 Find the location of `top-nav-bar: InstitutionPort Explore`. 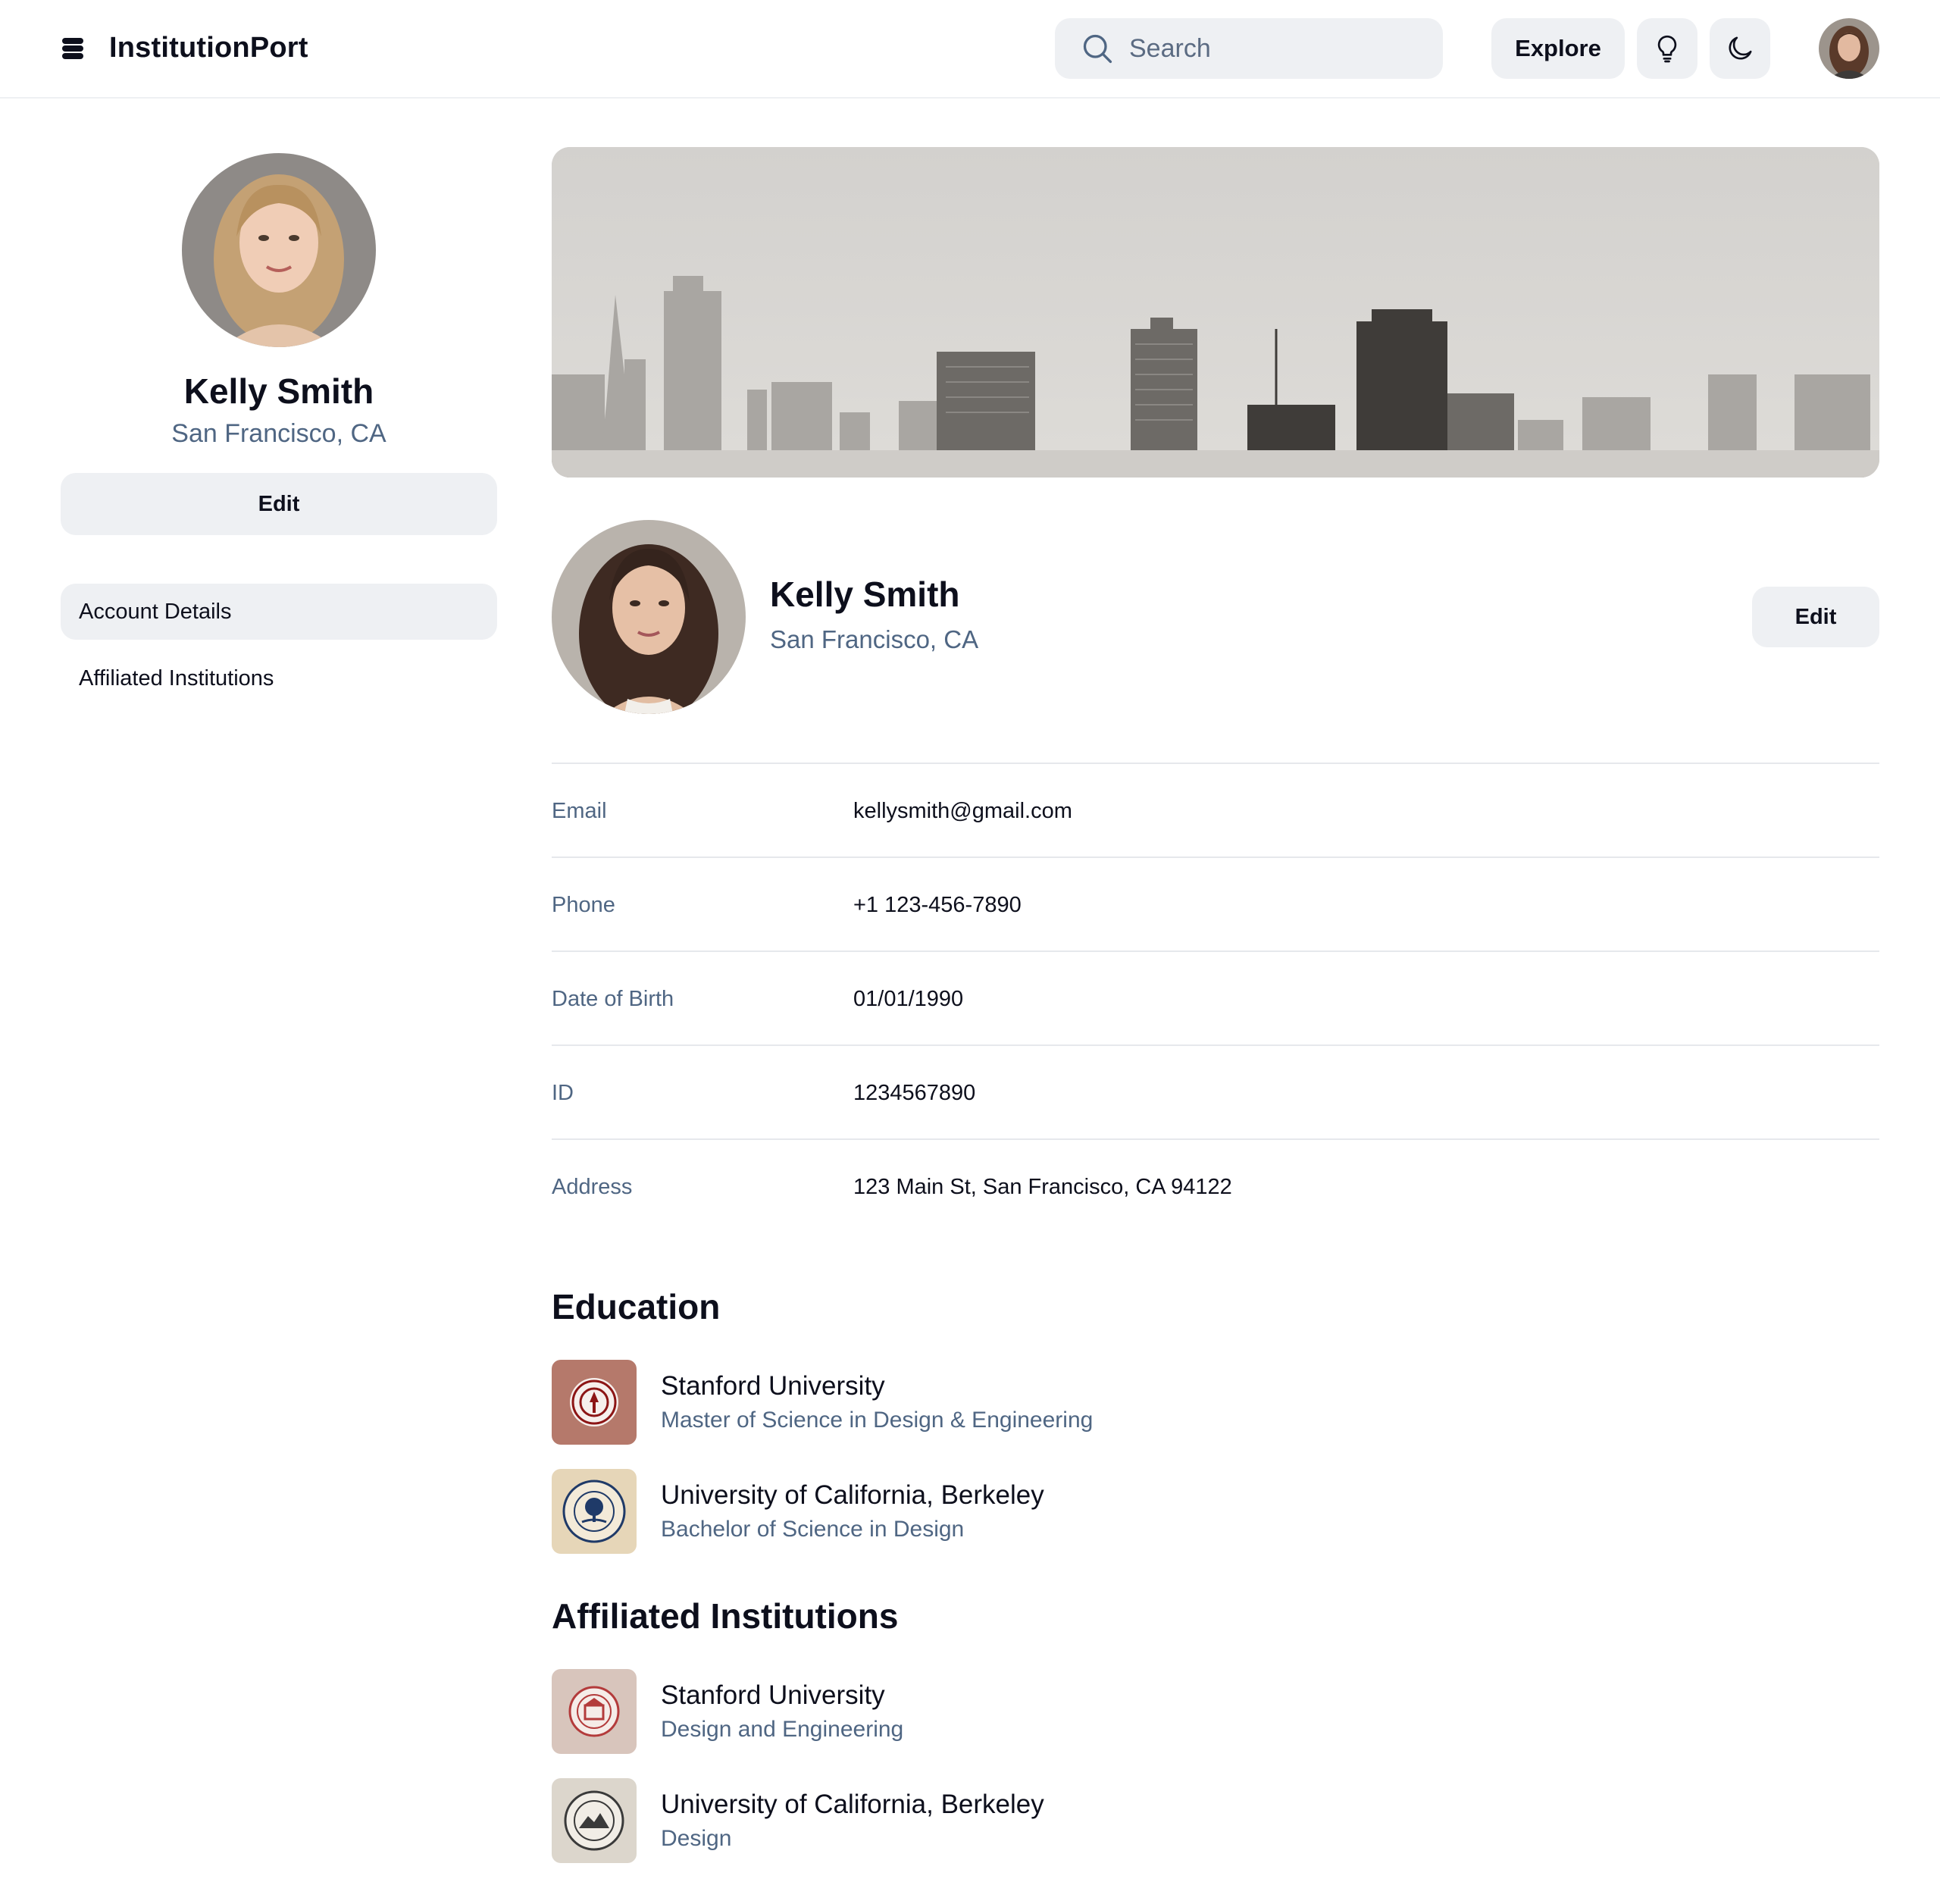

top-nav-bar: InstitutionPort Explore is located at coordinates (970, 49).